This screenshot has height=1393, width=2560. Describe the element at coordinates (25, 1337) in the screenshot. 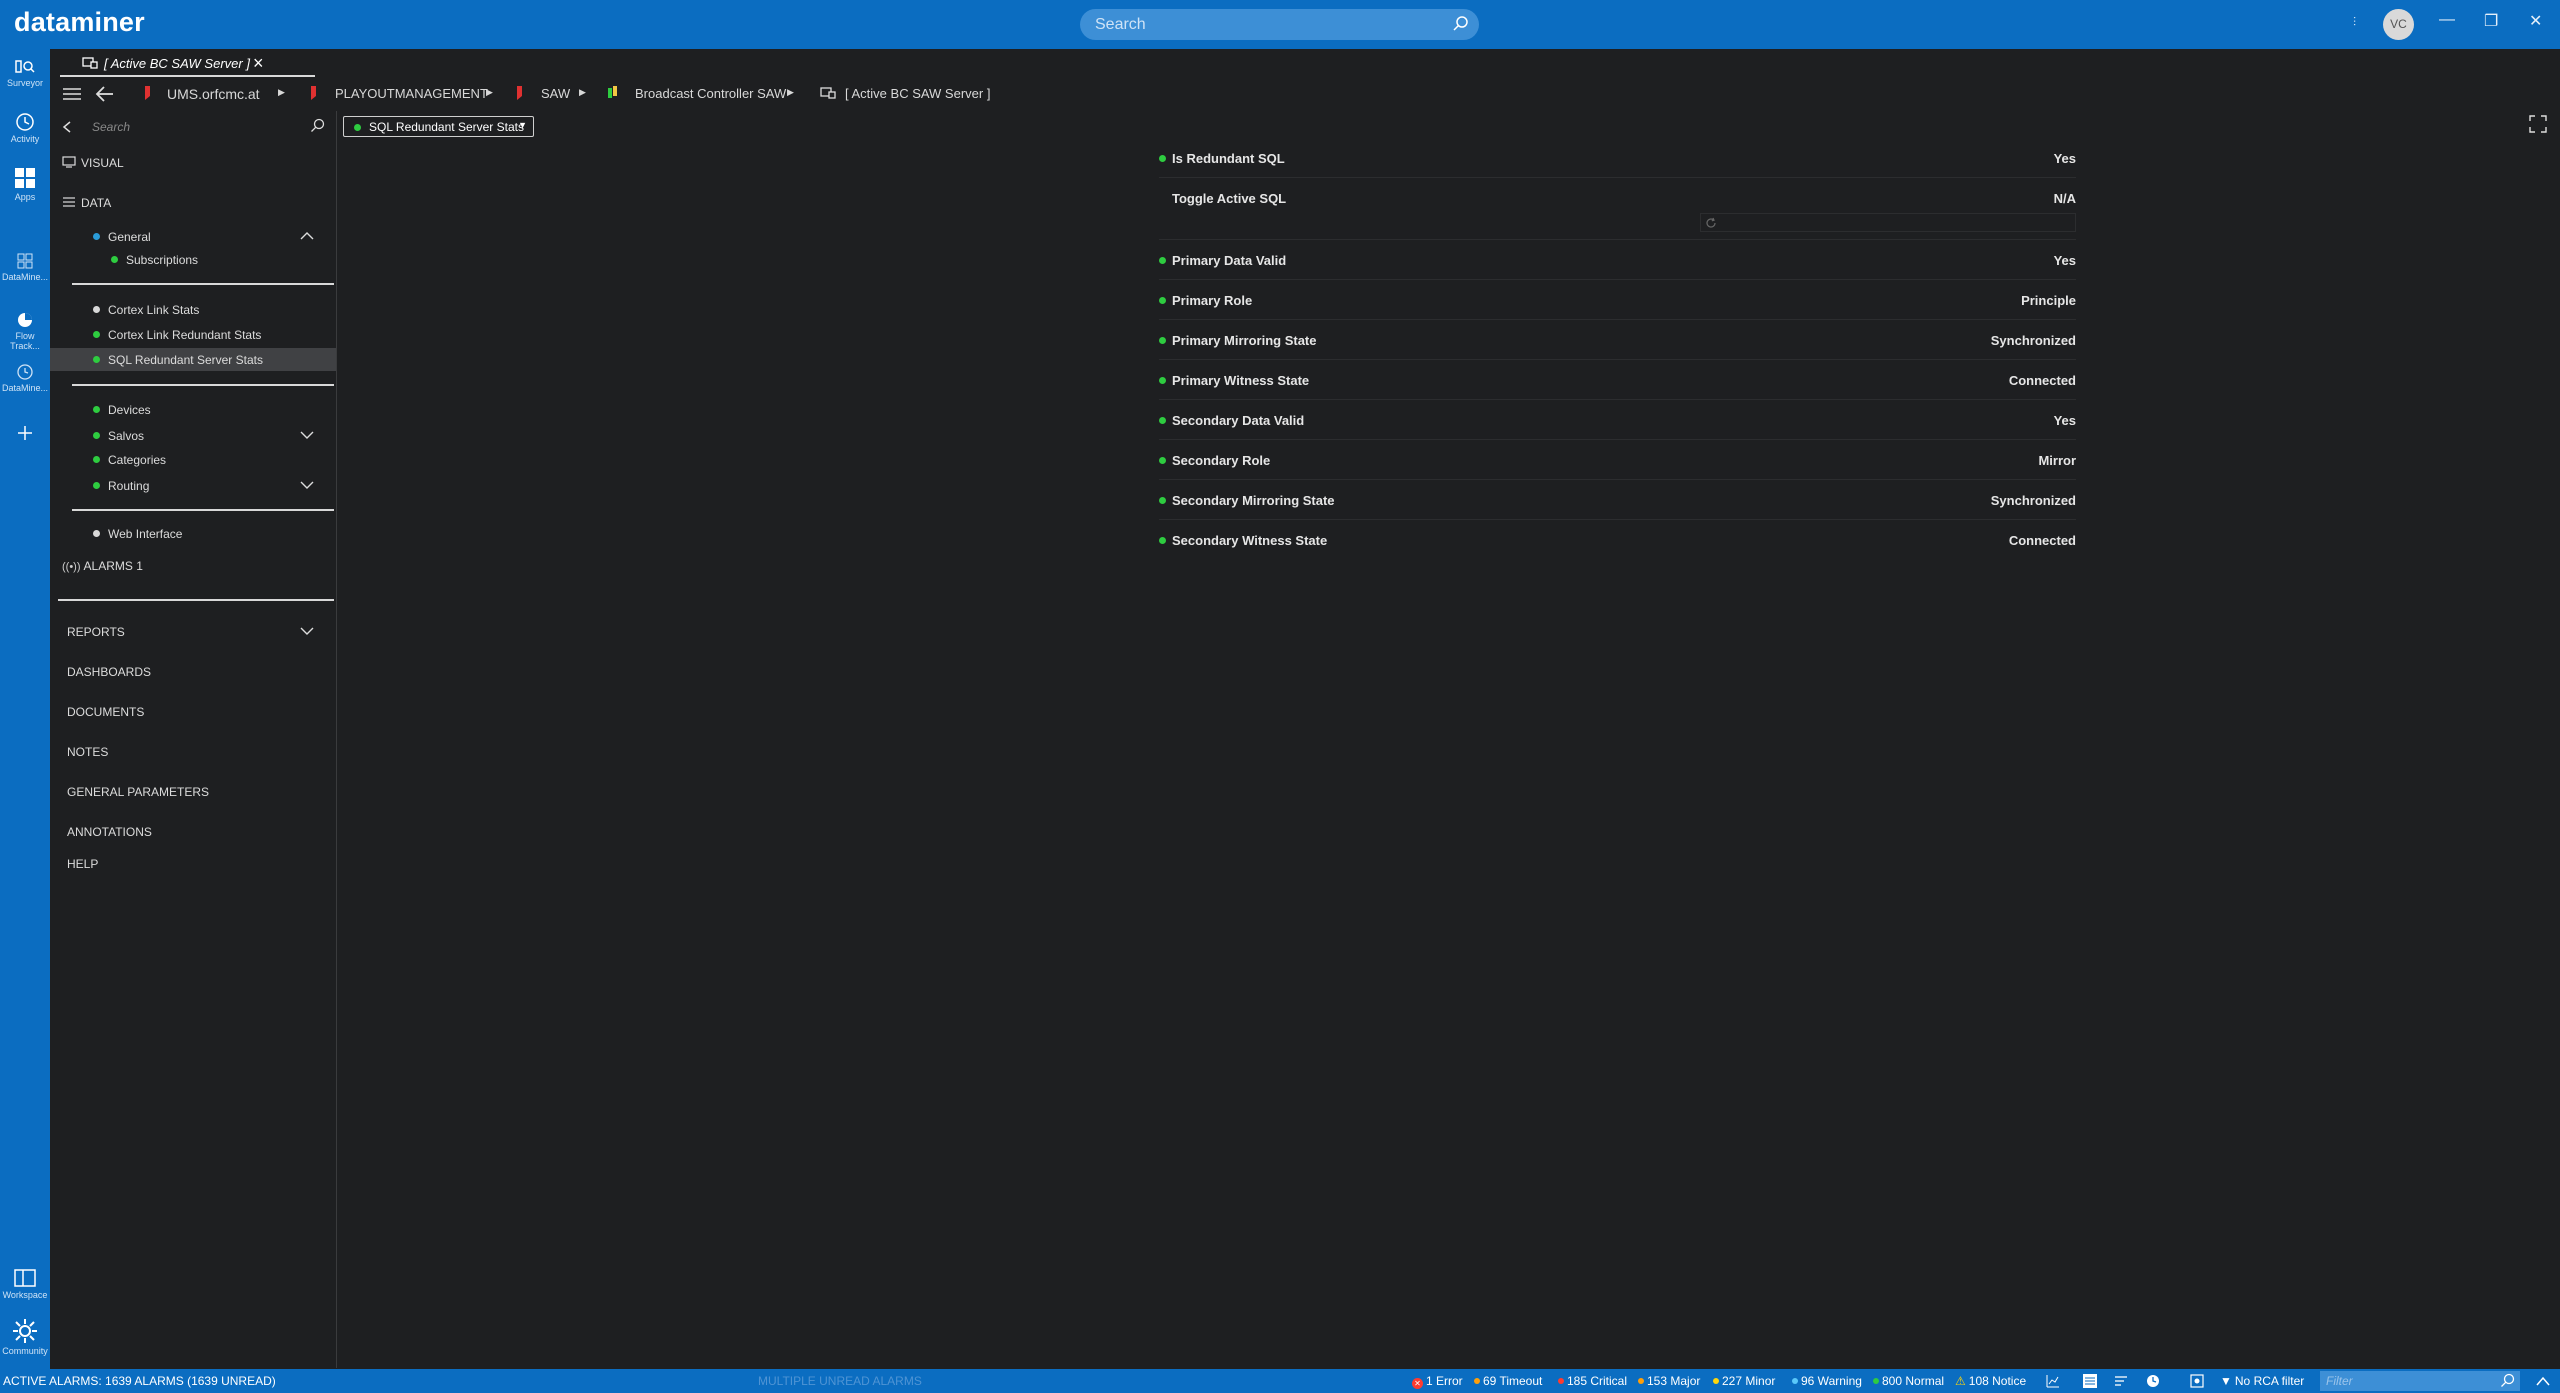

I see `community-button: Community` at that location.